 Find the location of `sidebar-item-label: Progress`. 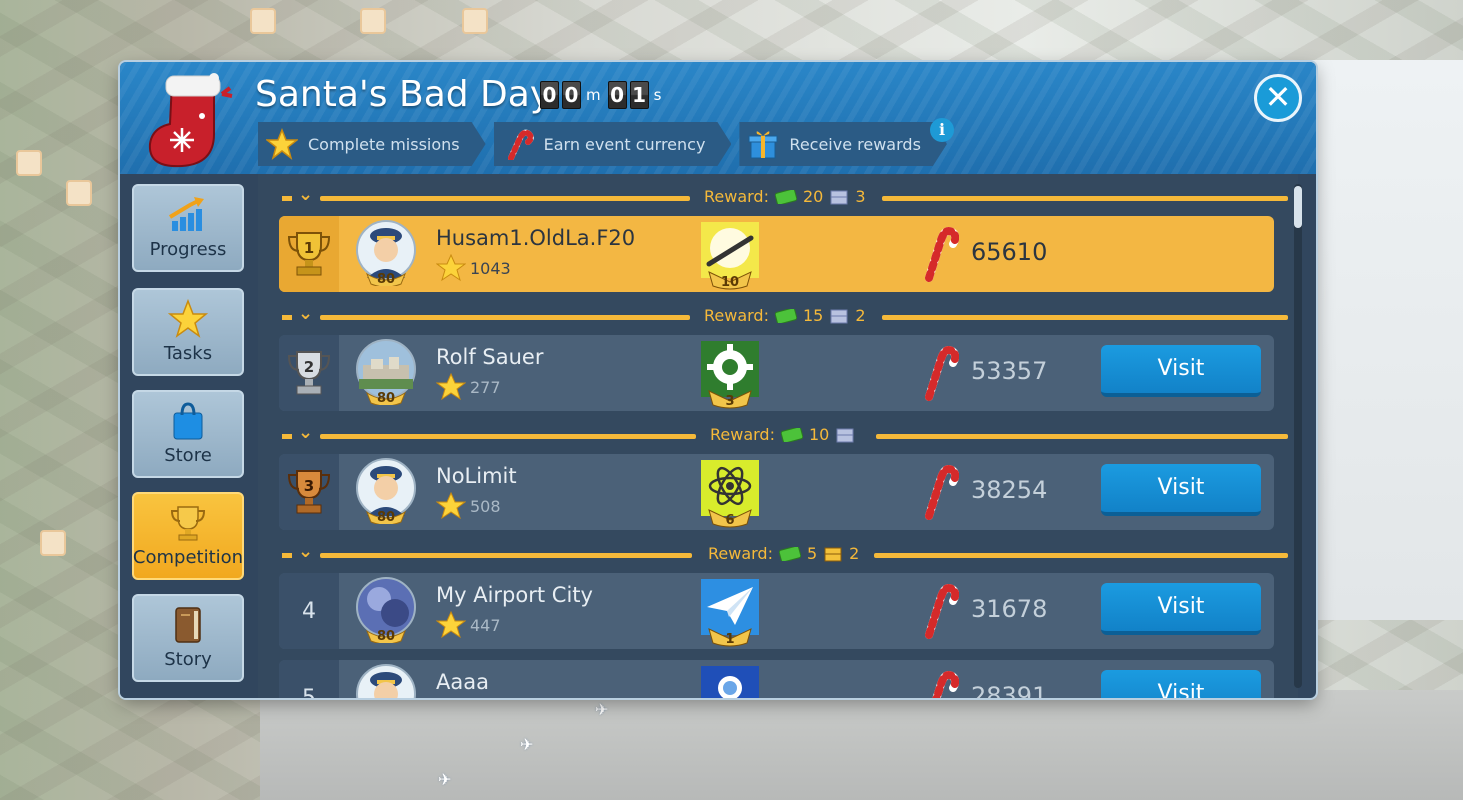

sidebar-item-label: Progress is located at coordinates (188, 249).